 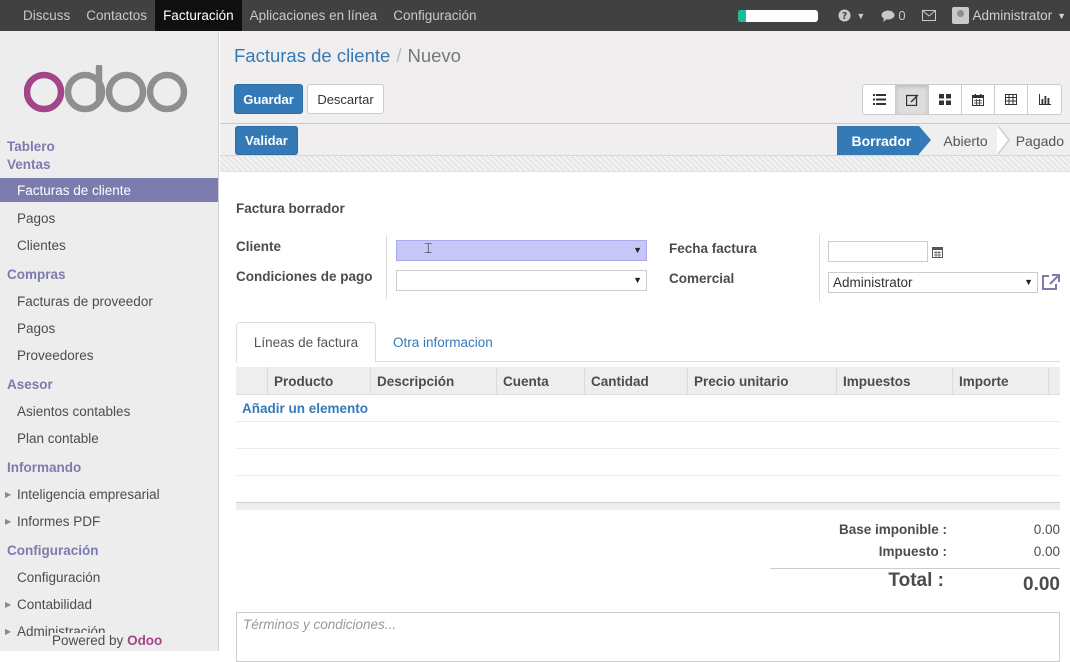 I want to click on total-row: Total : 0.00, so click(x=910, y=584).